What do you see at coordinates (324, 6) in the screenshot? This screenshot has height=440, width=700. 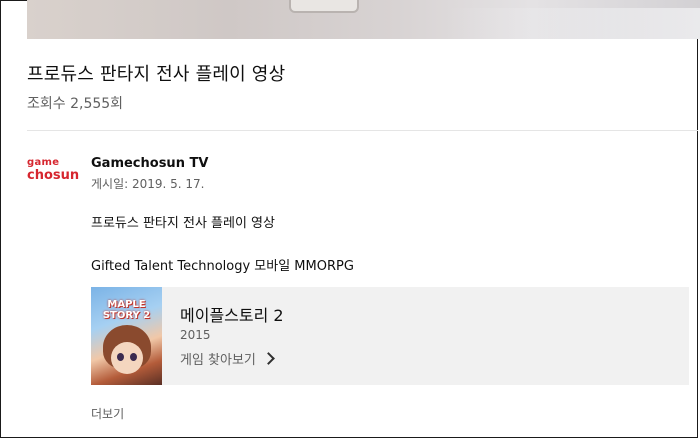 I see `video-overlay-element` at bounding box center [324, 6].